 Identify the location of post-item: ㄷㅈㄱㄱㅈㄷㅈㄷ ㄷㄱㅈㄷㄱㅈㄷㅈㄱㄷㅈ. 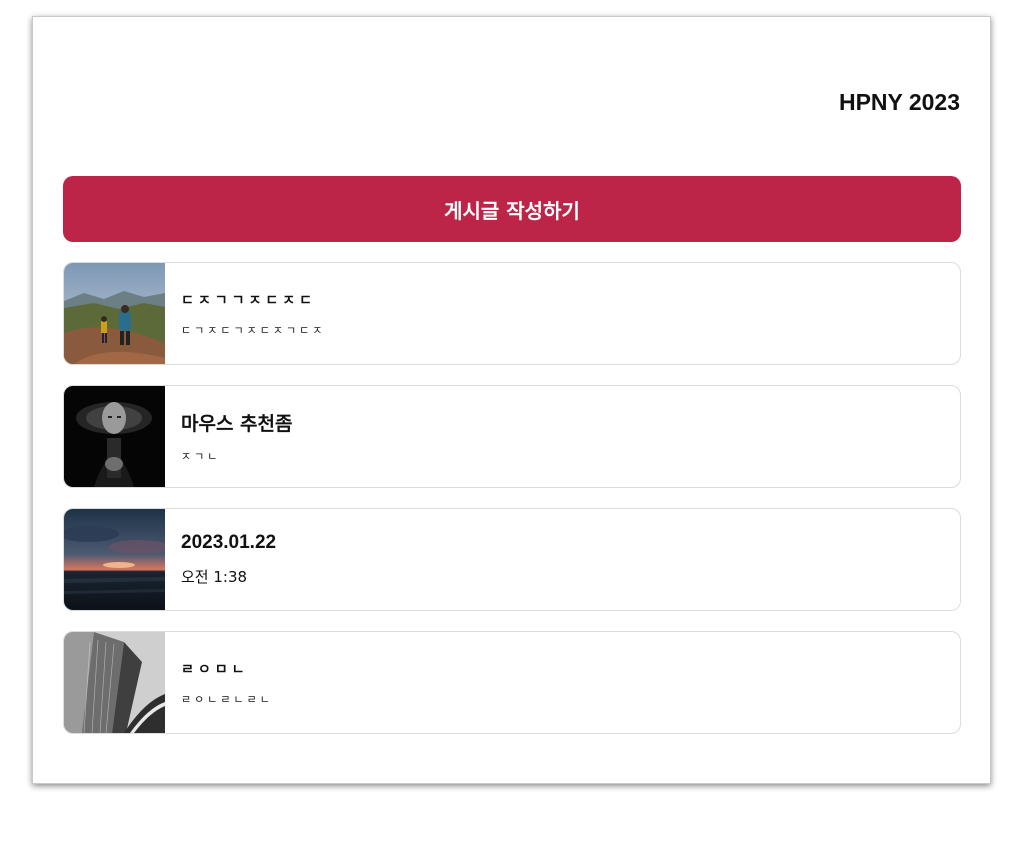
(512, 313).